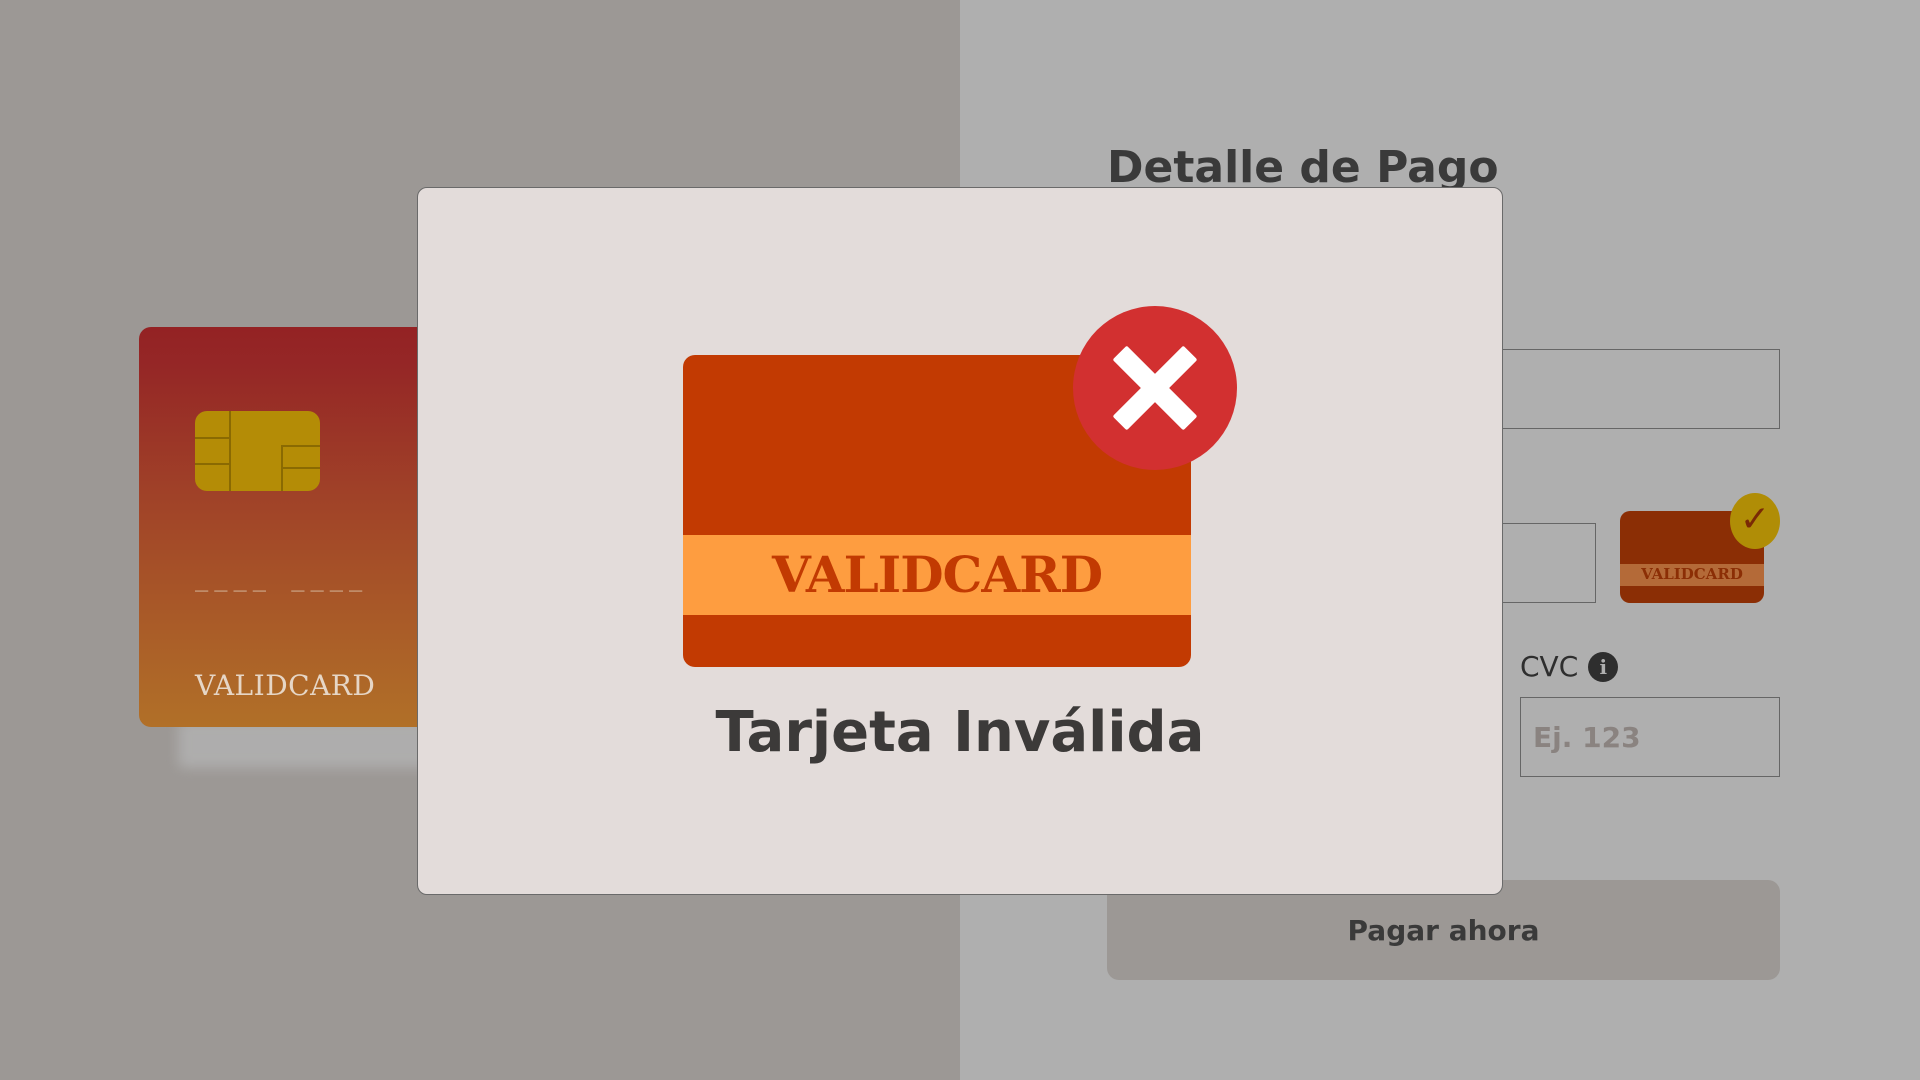 This screenshot has height=1080, width=1920. What do you see at coordinates (285, 685) in the screenshot?
I see `card-brand: VALIDCARD` at bounding box center [285, 685].